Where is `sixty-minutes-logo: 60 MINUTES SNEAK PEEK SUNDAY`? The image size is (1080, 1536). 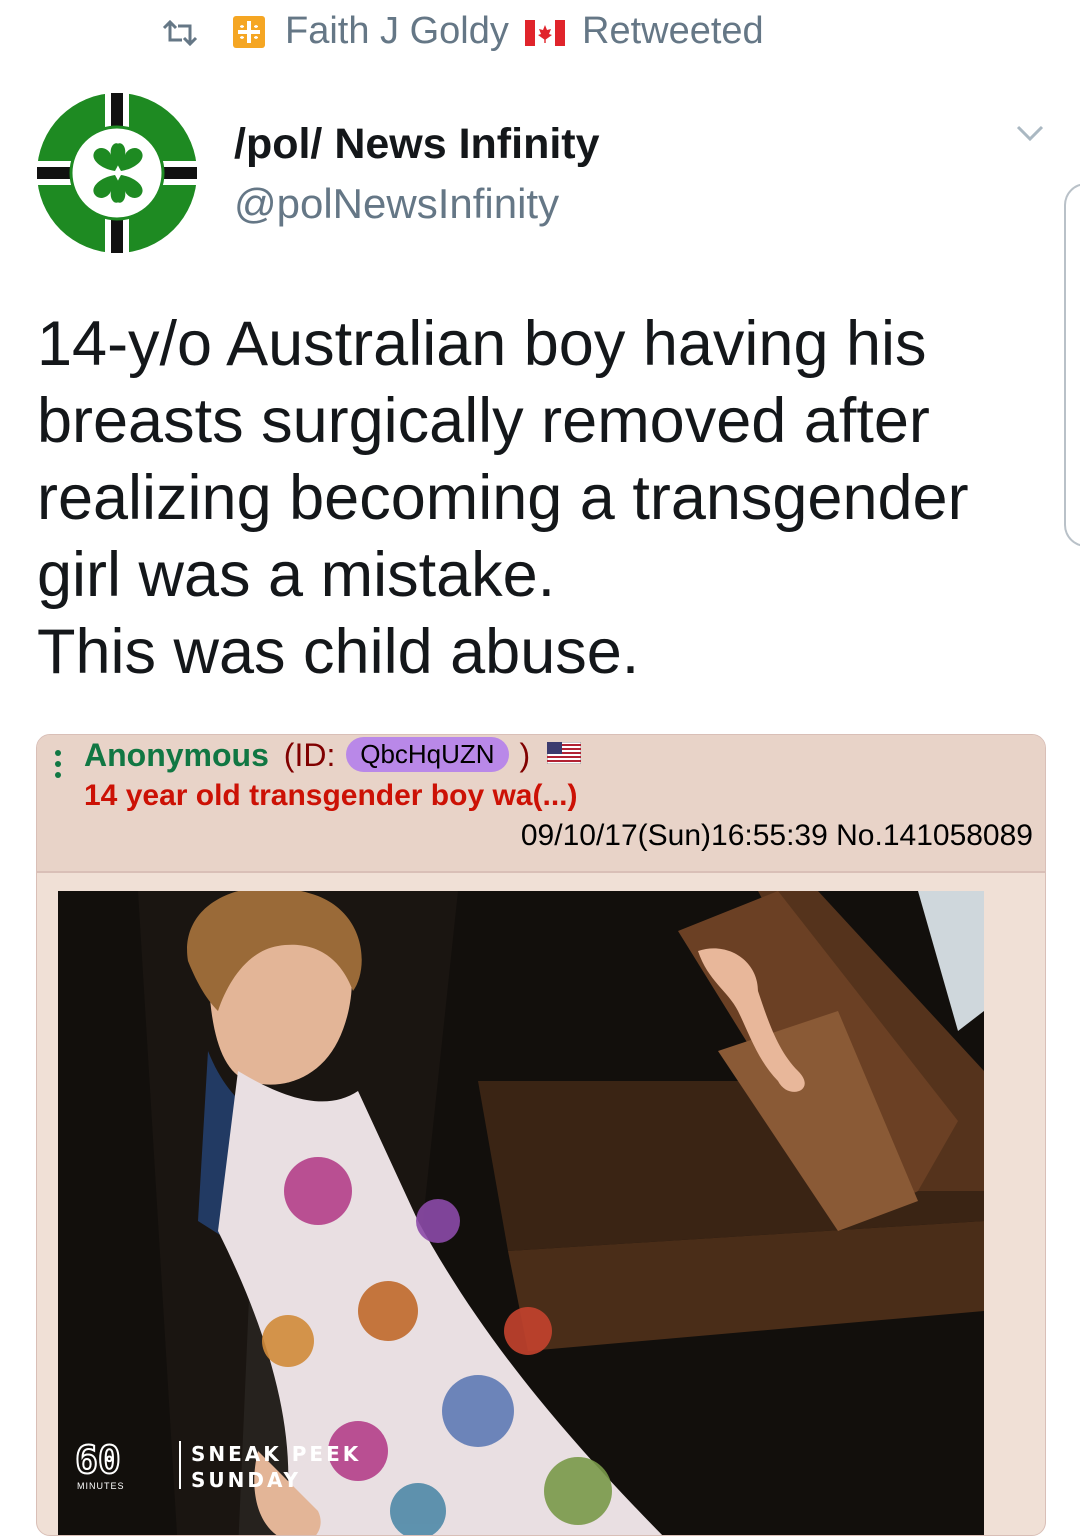
sixty-minutes-logo: 60 MINUTES SNEAK PEEK SUNDAY is located at coordinates (217, 1464).